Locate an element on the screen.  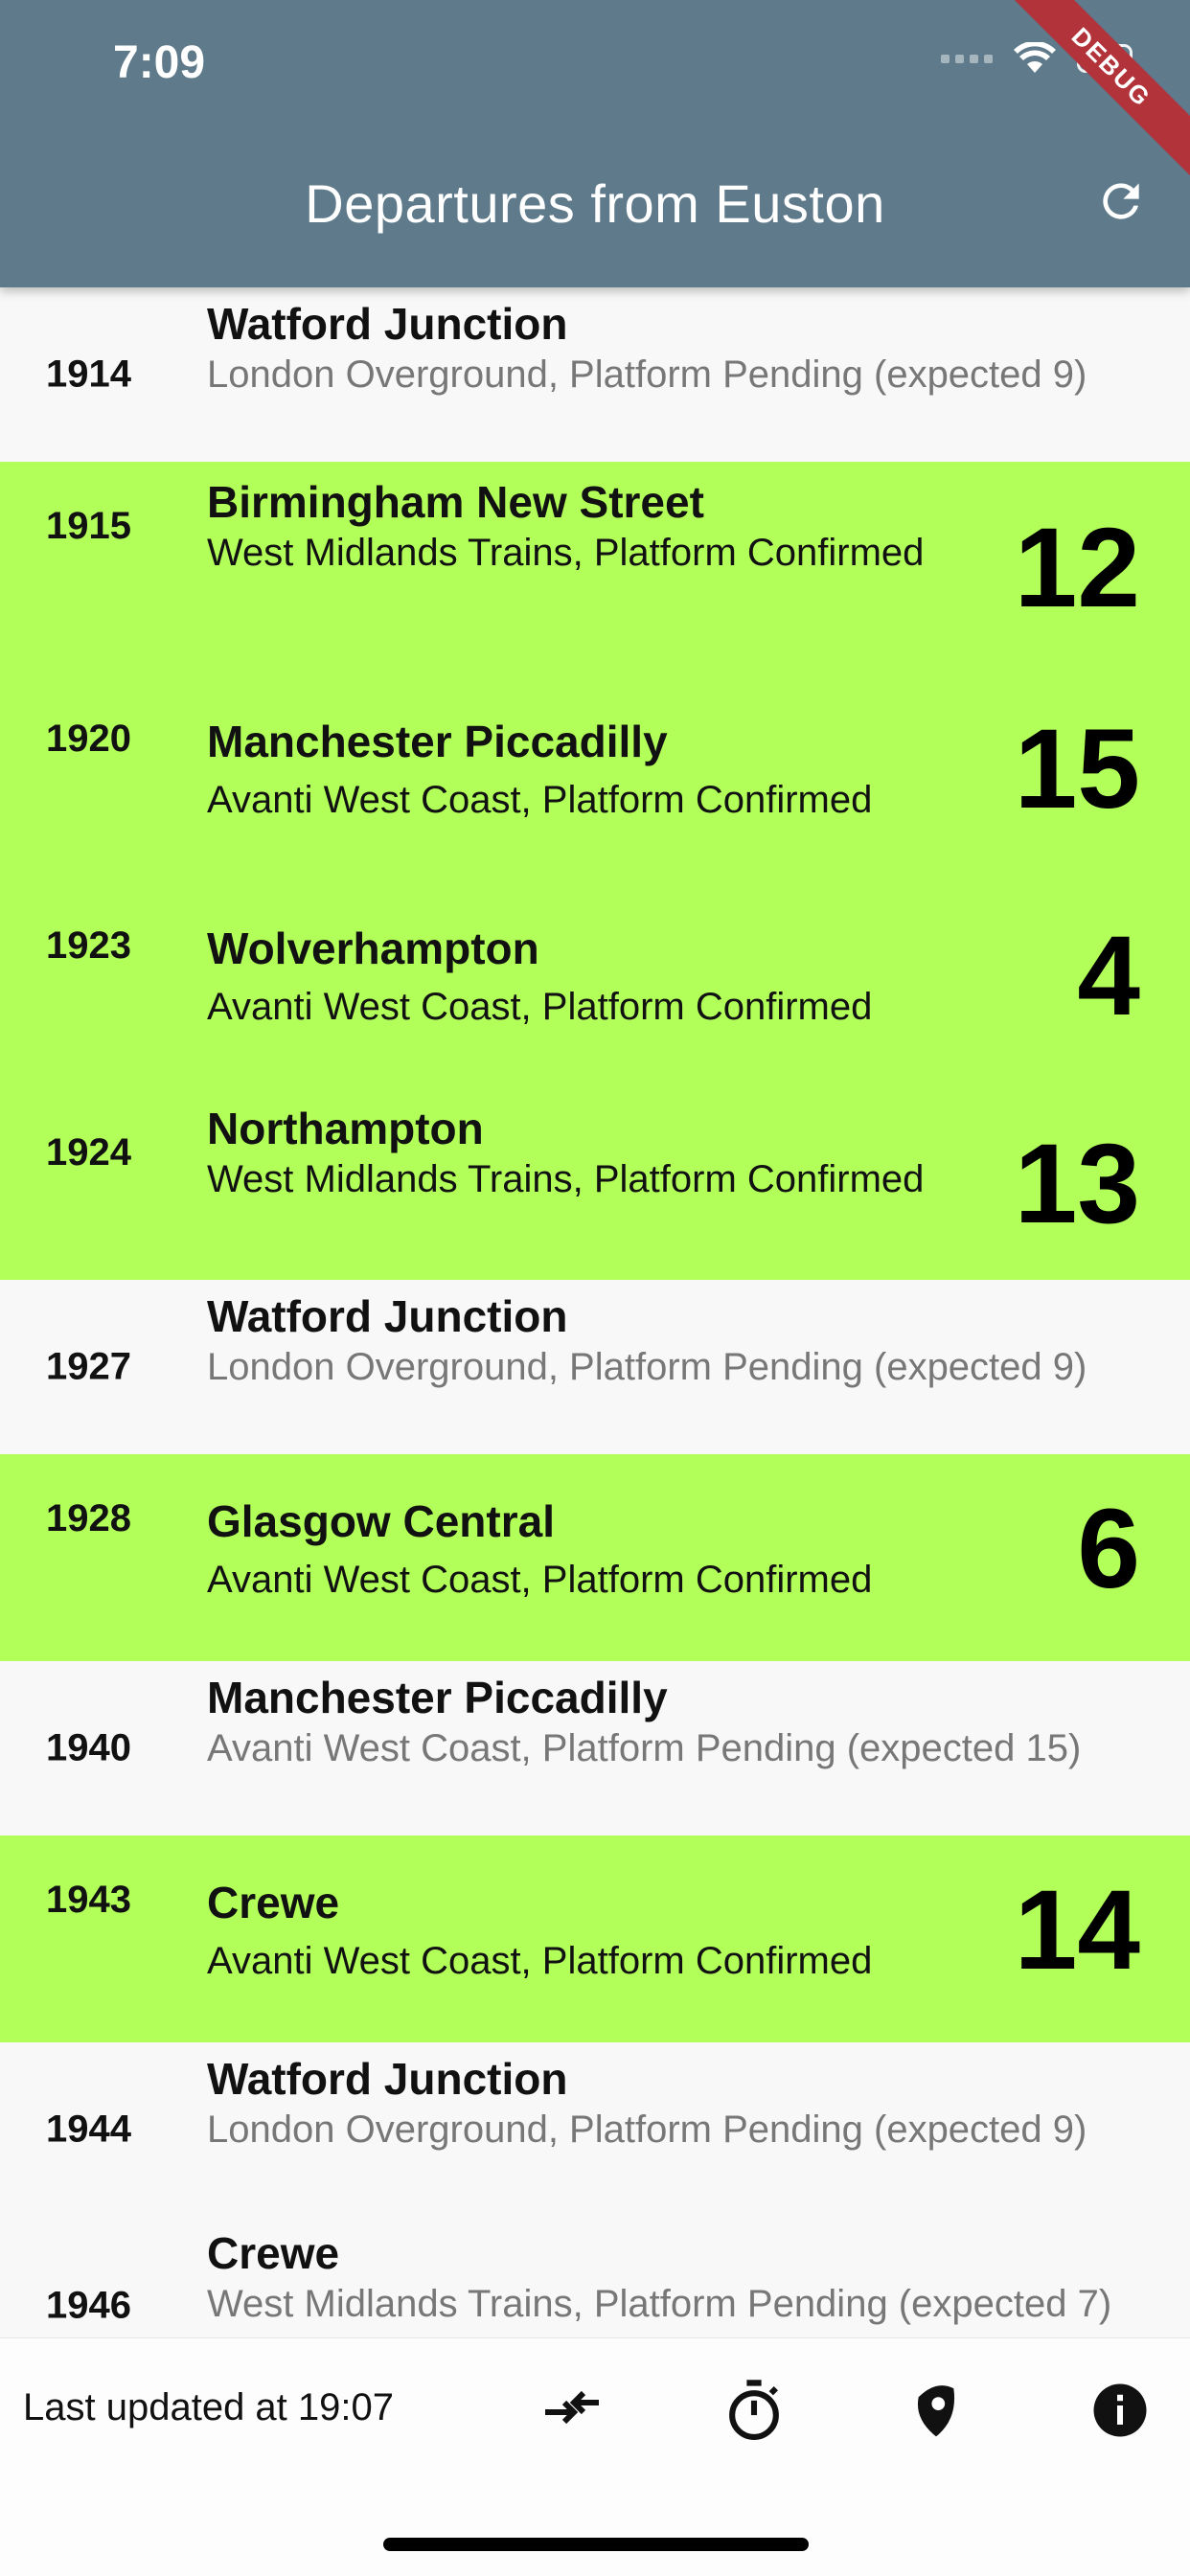
departure-time: 1940 is located at coordinates (89, 1748).